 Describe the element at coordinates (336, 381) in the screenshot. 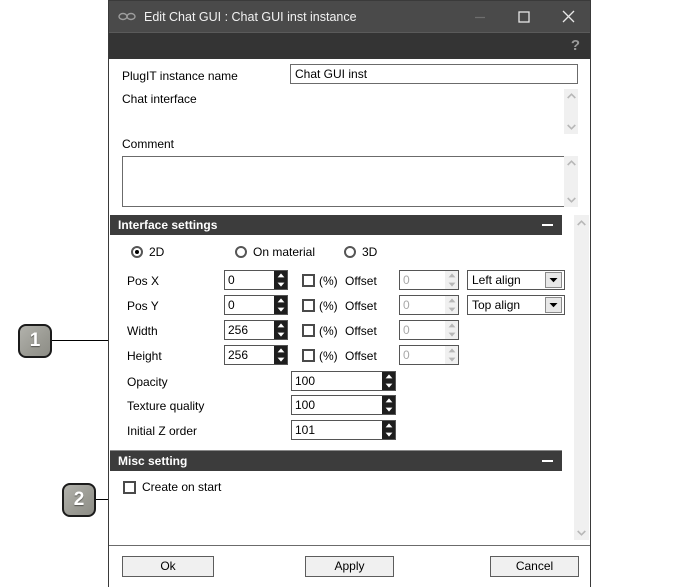

I see `opacity-input` at that location.